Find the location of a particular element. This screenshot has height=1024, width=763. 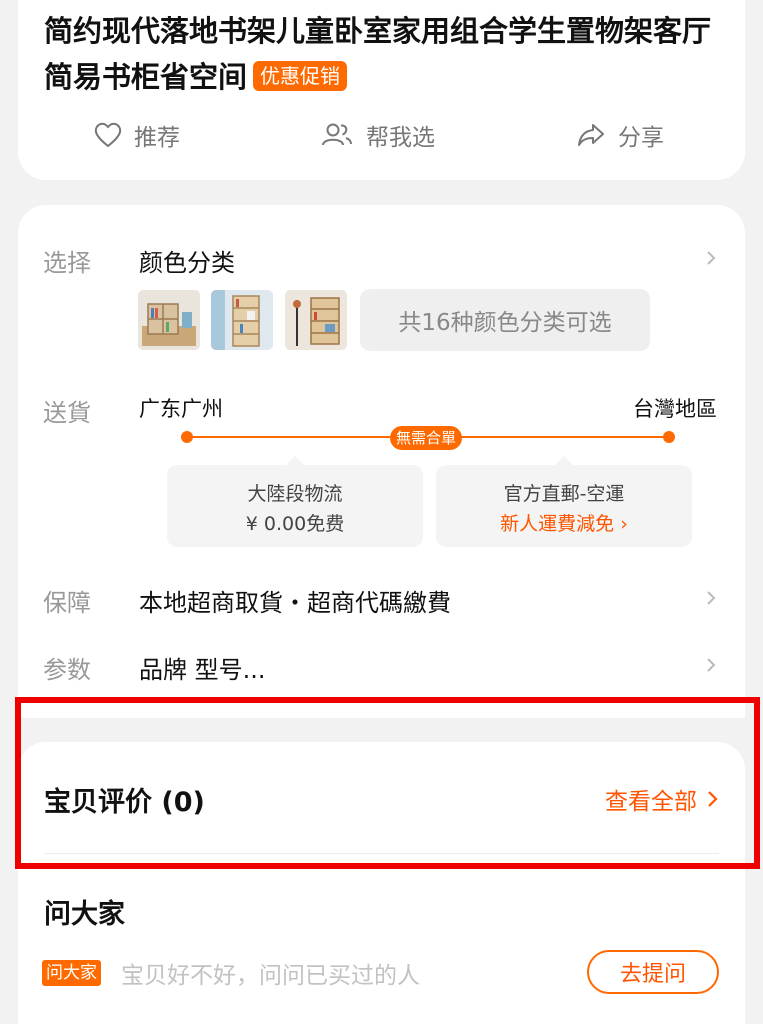

review-title: 宝贝评价 (0) is located at coordinates (124, 802).